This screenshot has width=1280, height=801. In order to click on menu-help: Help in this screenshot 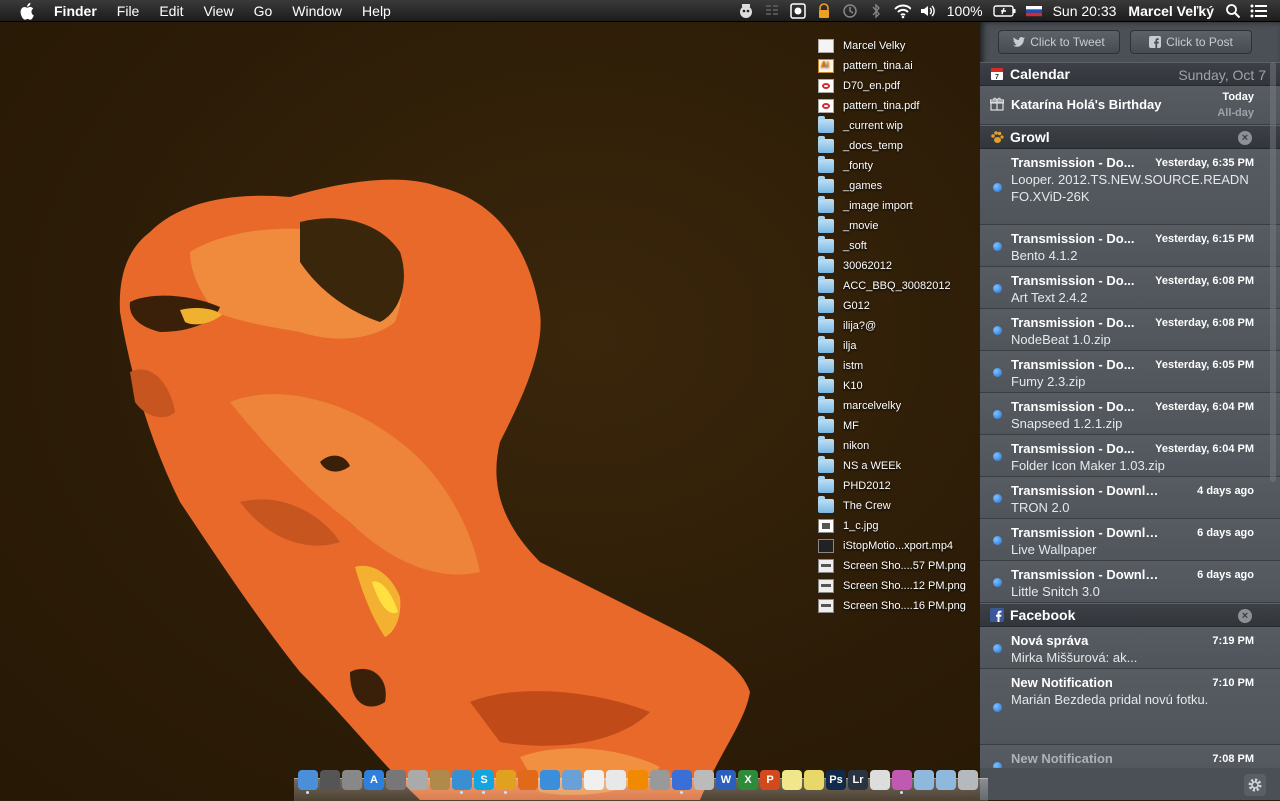, I will do `click(376, 11)`.